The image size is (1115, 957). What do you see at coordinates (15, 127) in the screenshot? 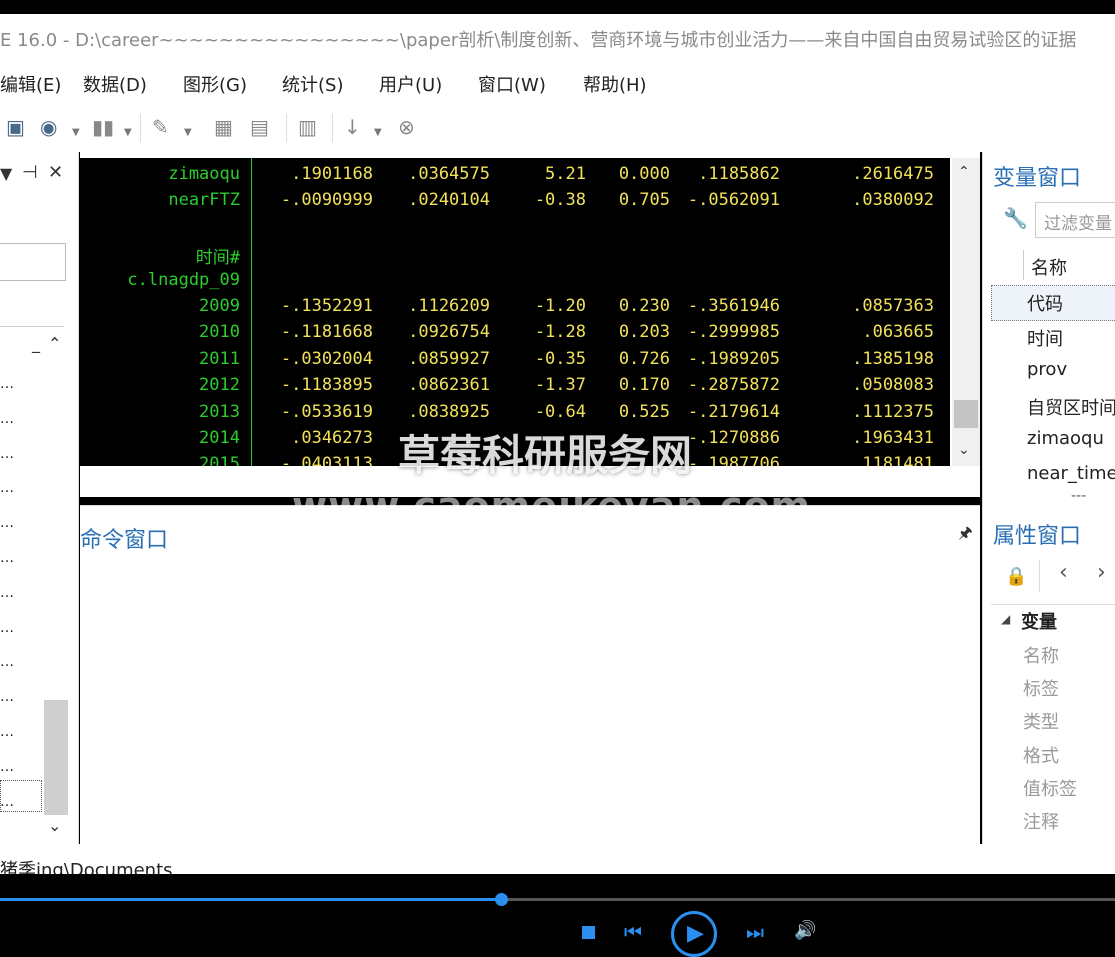
I see `log-icon: ▣` at bounding box center [15, 127].